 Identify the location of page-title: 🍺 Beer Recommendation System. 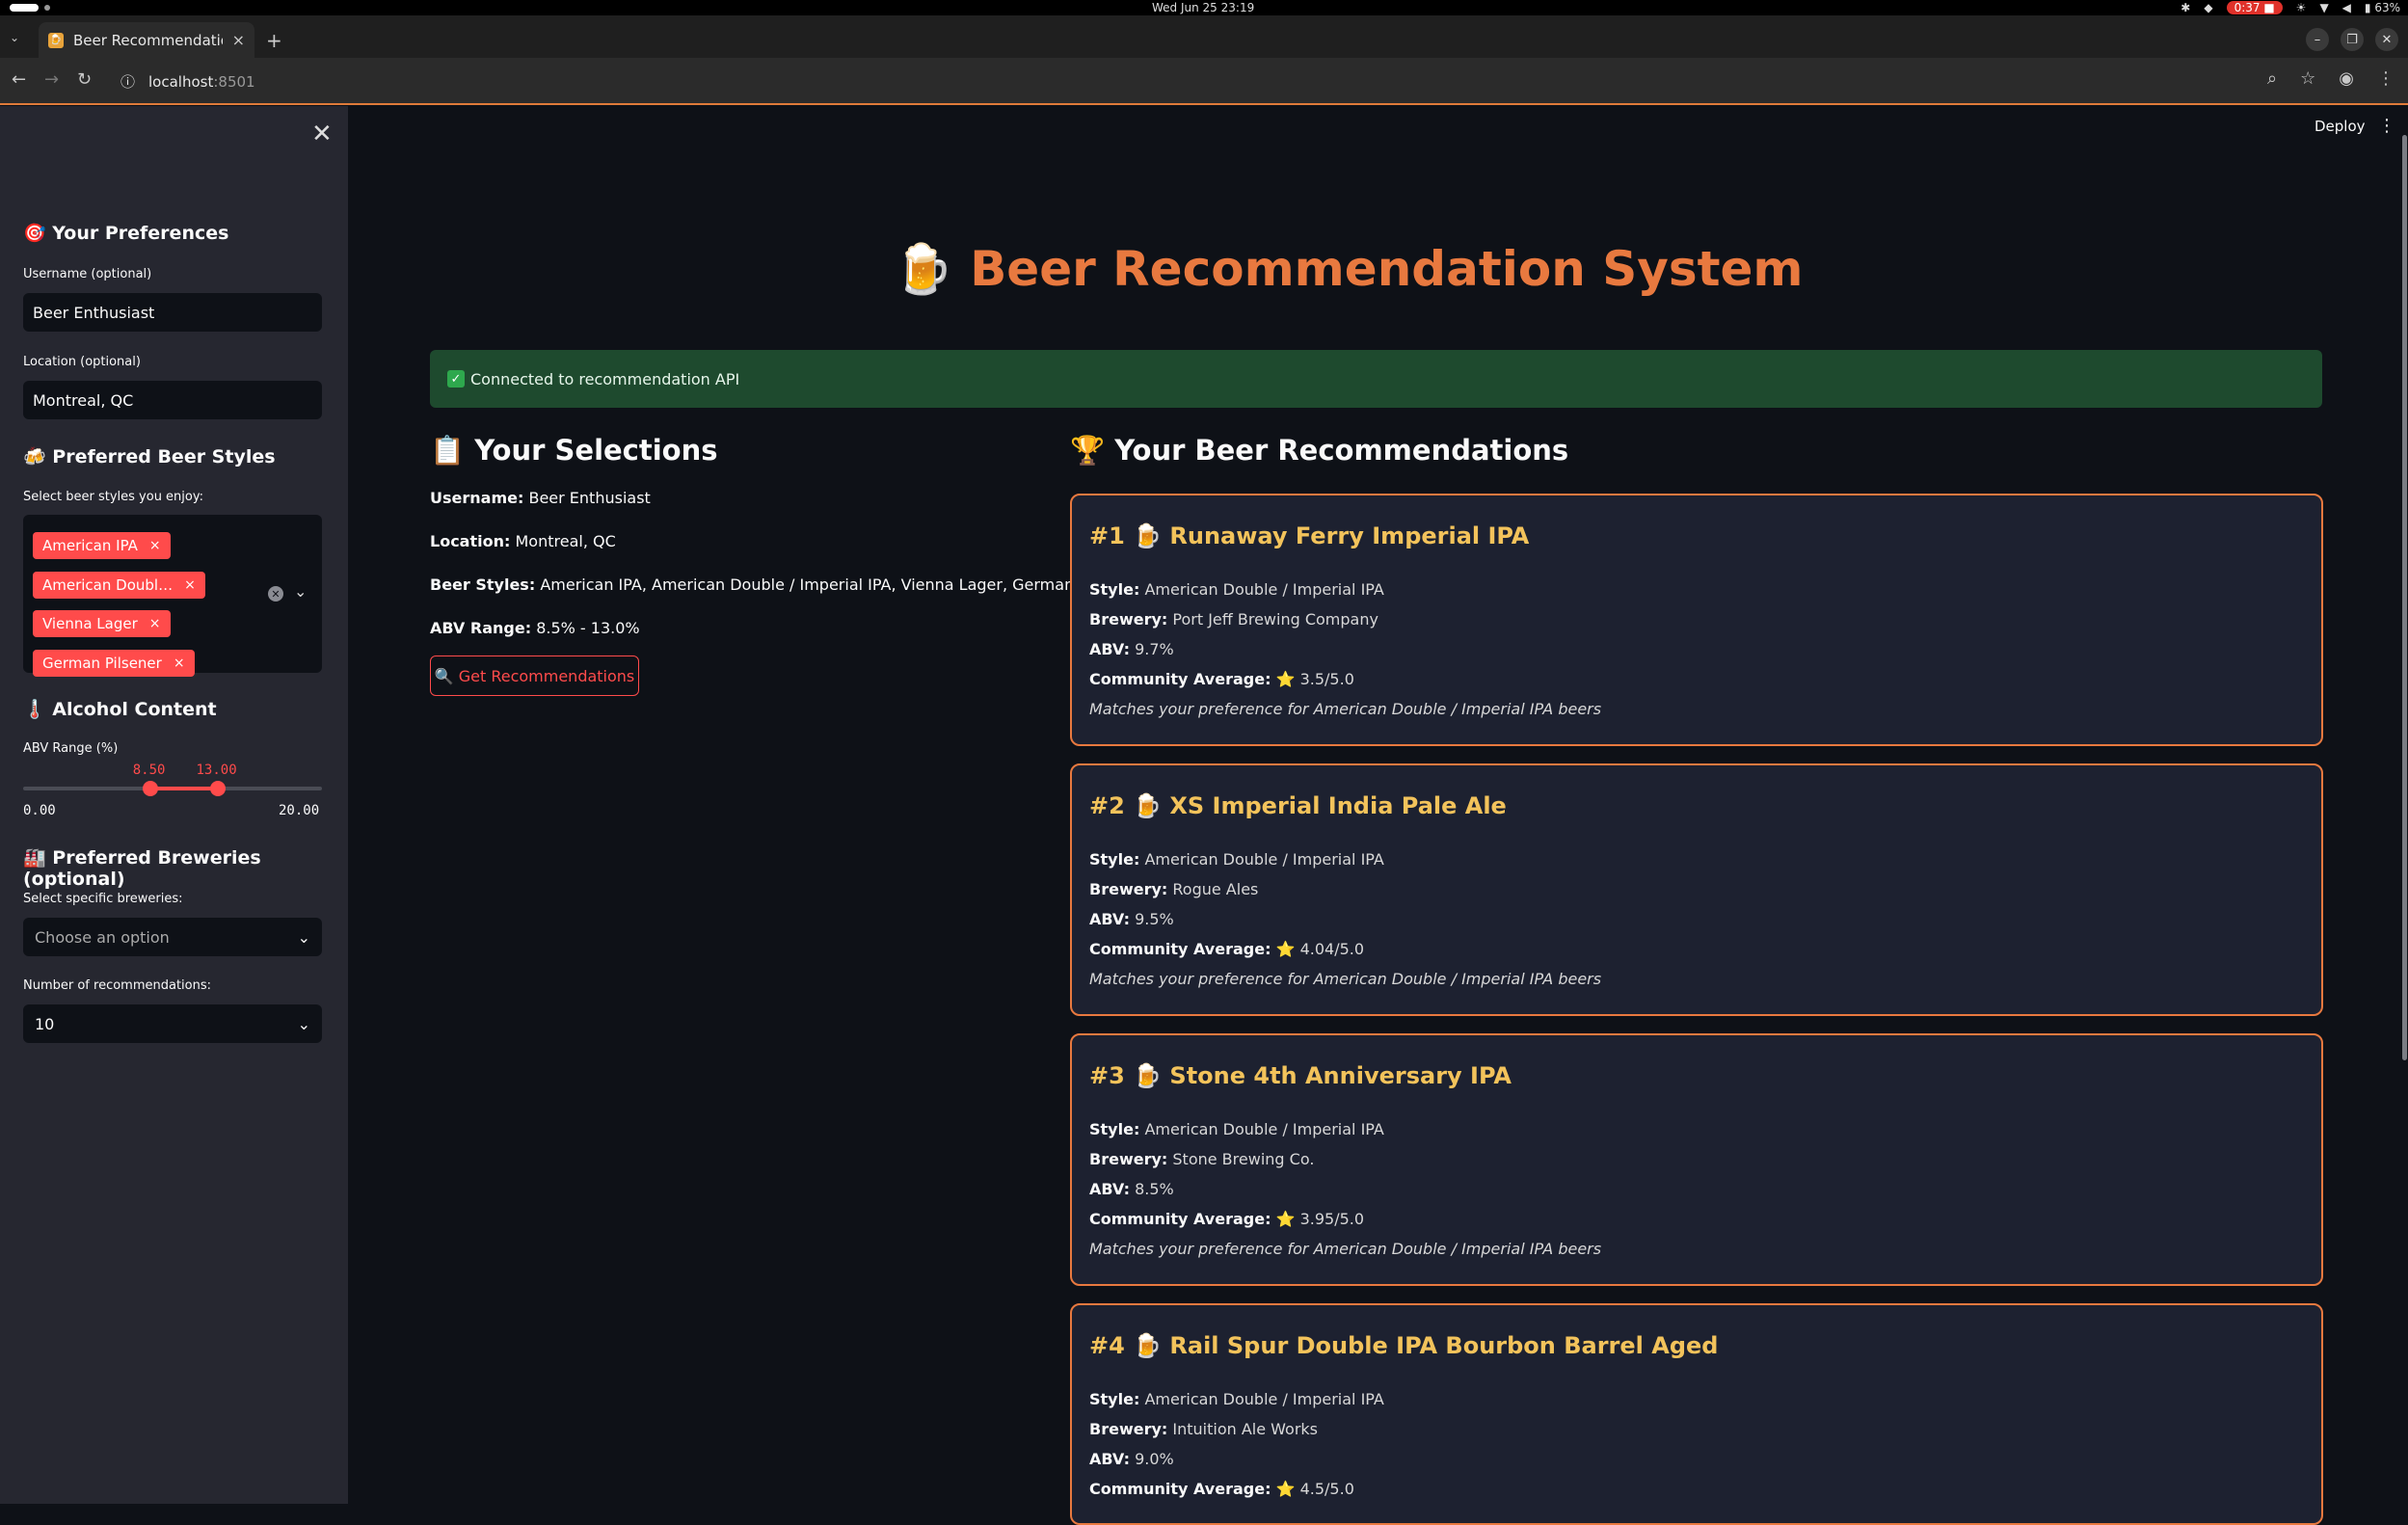
(1348, 269).